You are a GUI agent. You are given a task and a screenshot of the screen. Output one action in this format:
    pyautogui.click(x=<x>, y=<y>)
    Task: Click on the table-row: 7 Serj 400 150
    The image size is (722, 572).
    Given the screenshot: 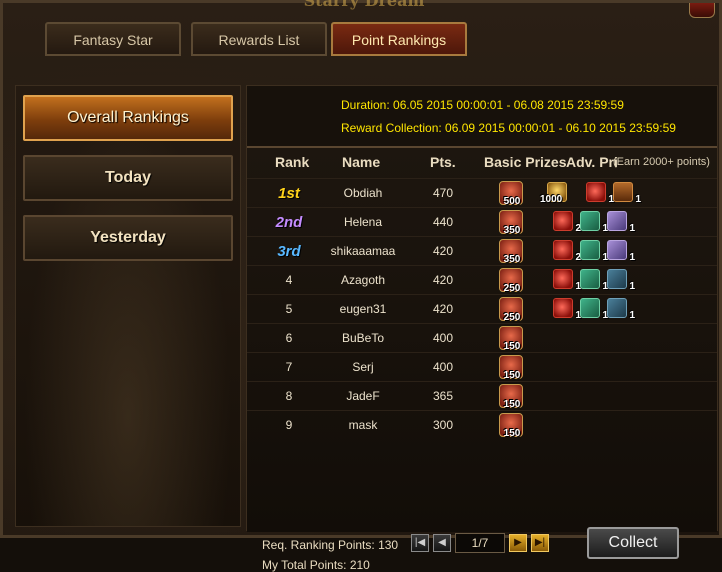 What is the action you would take?
    pyautogui.click(x=482, y=367)
    